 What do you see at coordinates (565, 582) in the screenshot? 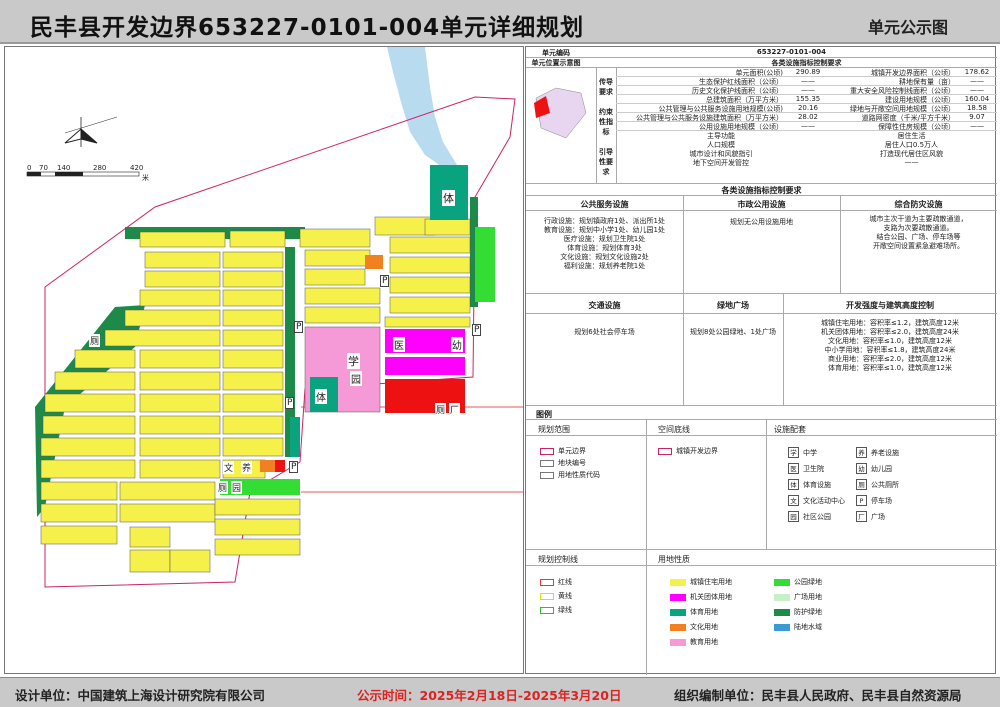
I see `legend-red-line: 红线` at bounding box center [565, 582].